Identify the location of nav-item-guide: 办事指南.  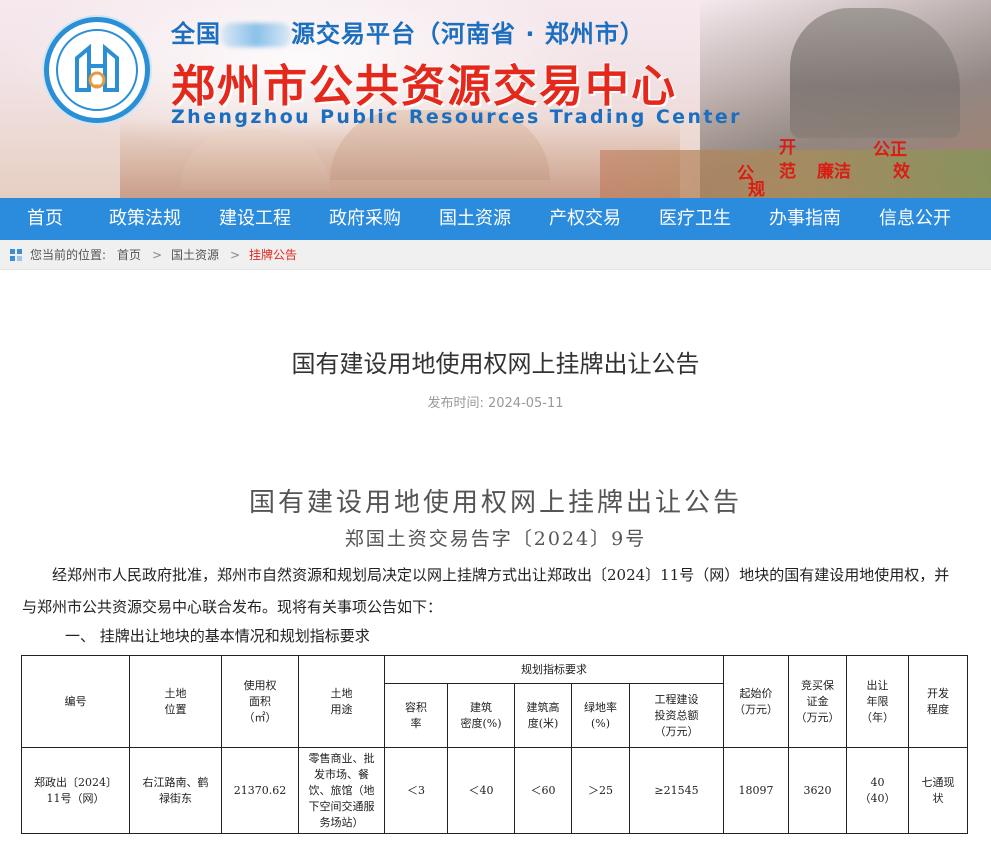
(805, 219).